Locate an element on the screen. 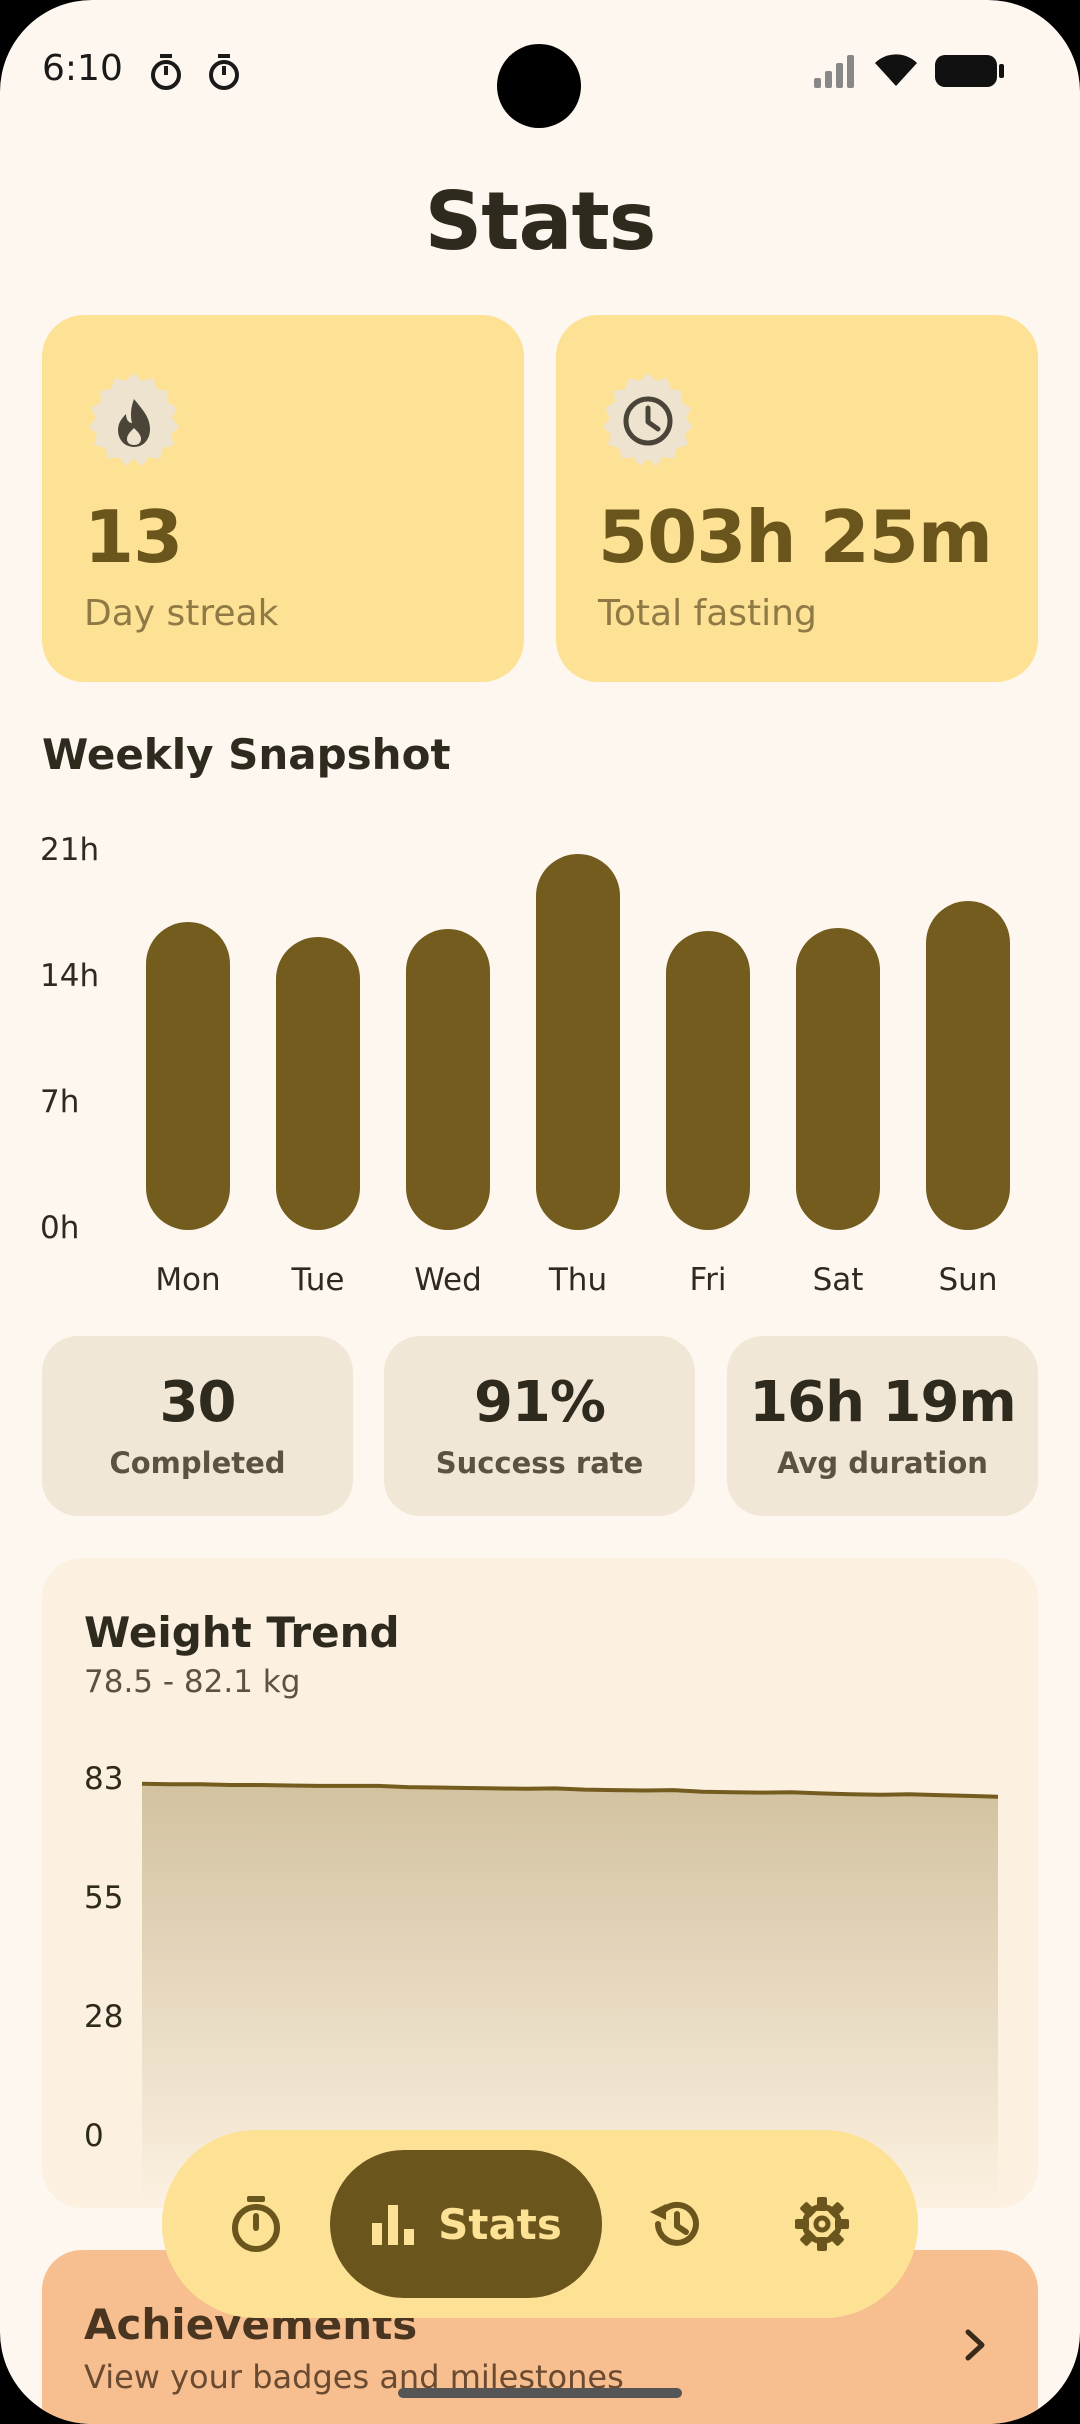 This screenshot has height=2424, width=1080. success-rate-stat: 91% Success rate is located at coordinates (539, 1426).